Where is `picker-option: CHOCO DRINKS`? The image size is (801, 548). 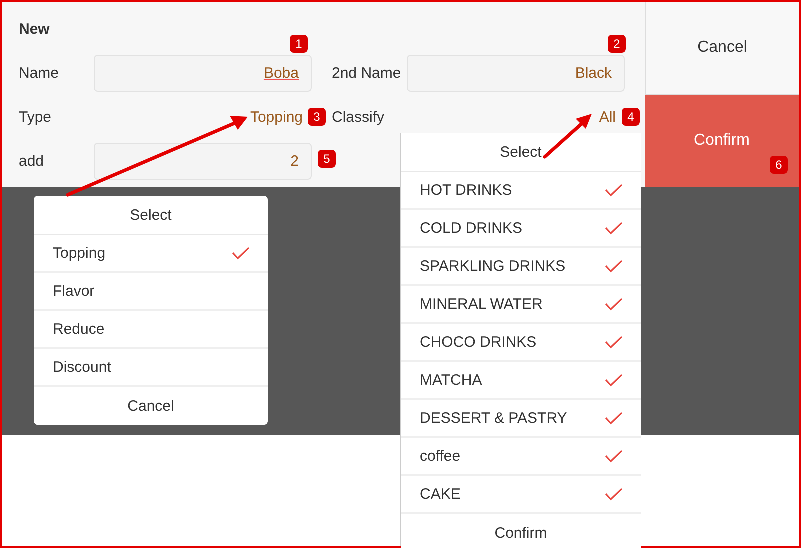 picker-option: CHOCO DRINKS is located at coordinates (521, 343).